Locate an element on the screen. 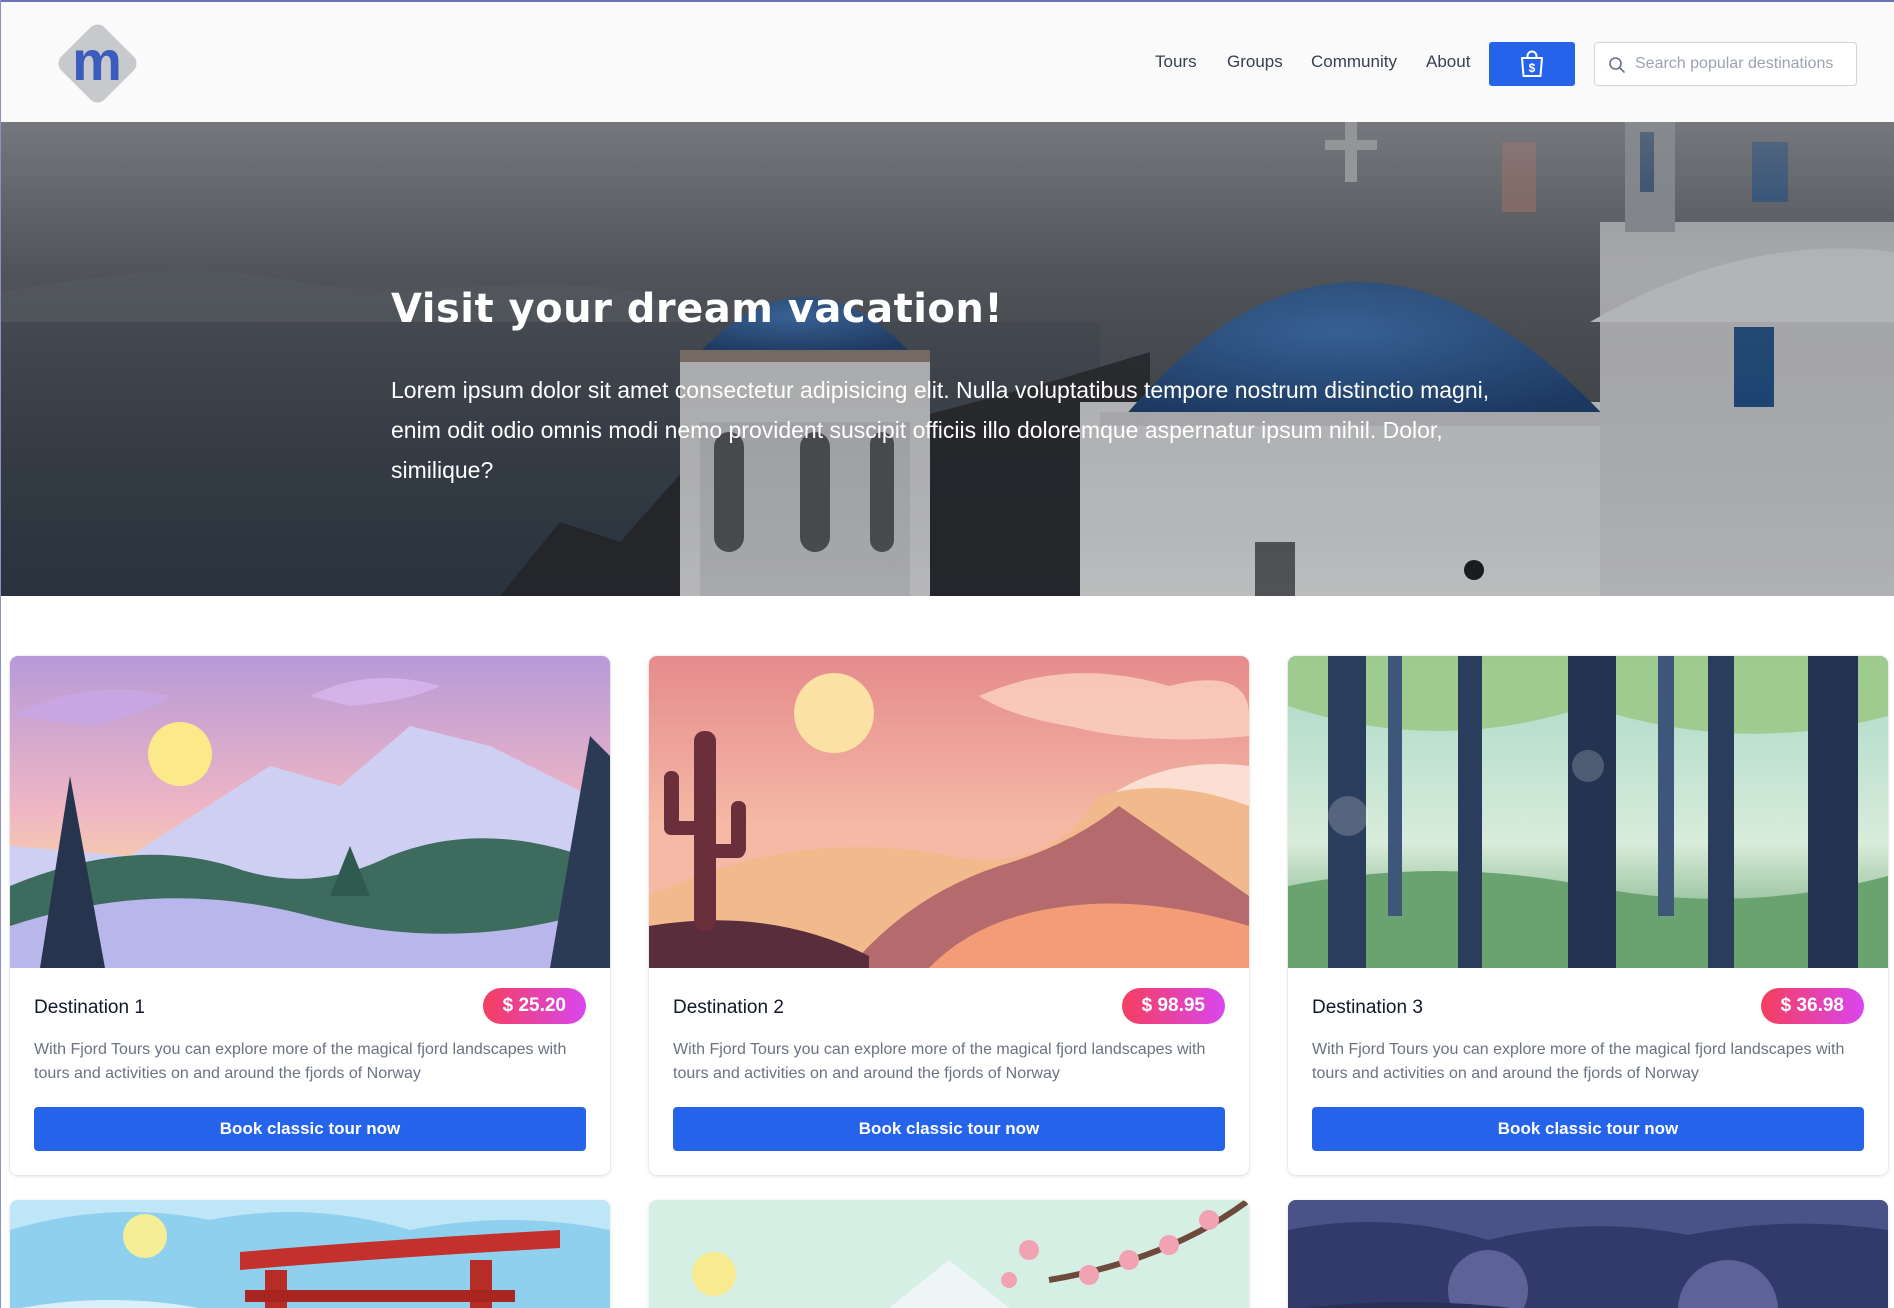  price-badge: $ 36.98 is located at coordinates (1812, 1006).